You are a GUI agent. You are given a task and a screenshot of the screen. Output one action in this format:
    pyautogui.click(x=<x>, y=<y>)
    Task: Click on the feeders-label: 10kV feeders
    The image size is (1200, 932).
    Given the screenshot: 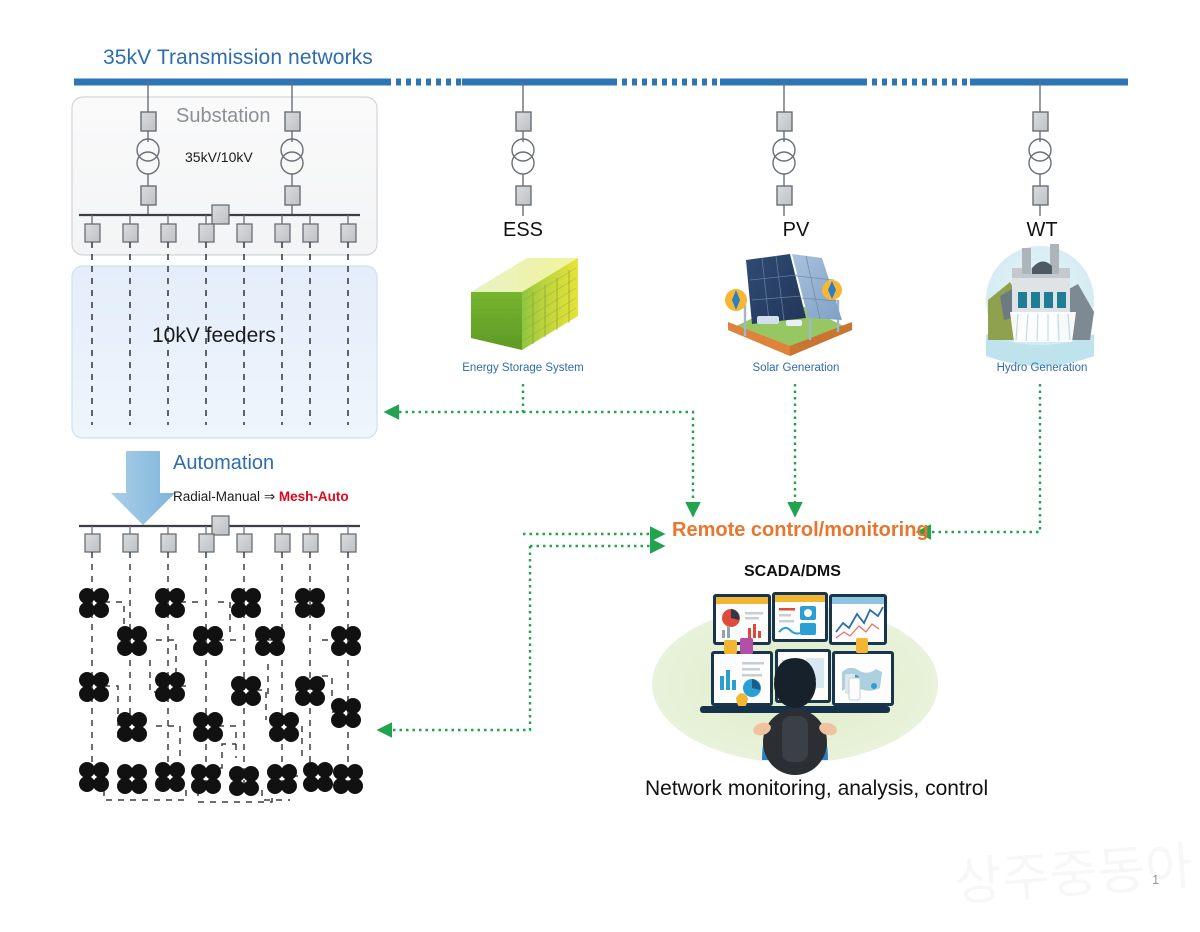 What is the action you would take?
    pyautogui.click(x=214, y=335)
    